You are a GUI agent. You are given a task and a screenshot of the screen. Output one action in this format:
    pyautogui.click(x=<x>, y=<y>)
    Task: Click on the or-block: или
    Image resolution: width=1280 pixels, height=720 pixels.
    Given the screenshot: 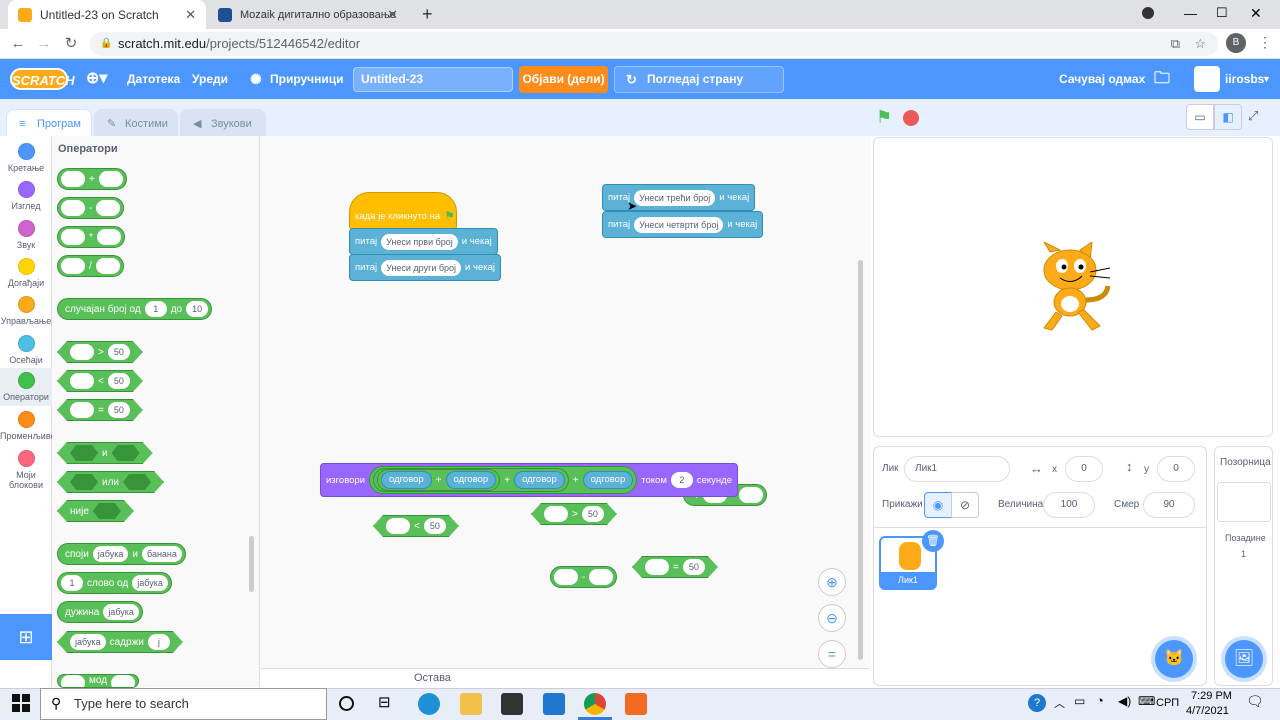 What is the action you would take?
    pyautogui.click(x=110, y=482)
    